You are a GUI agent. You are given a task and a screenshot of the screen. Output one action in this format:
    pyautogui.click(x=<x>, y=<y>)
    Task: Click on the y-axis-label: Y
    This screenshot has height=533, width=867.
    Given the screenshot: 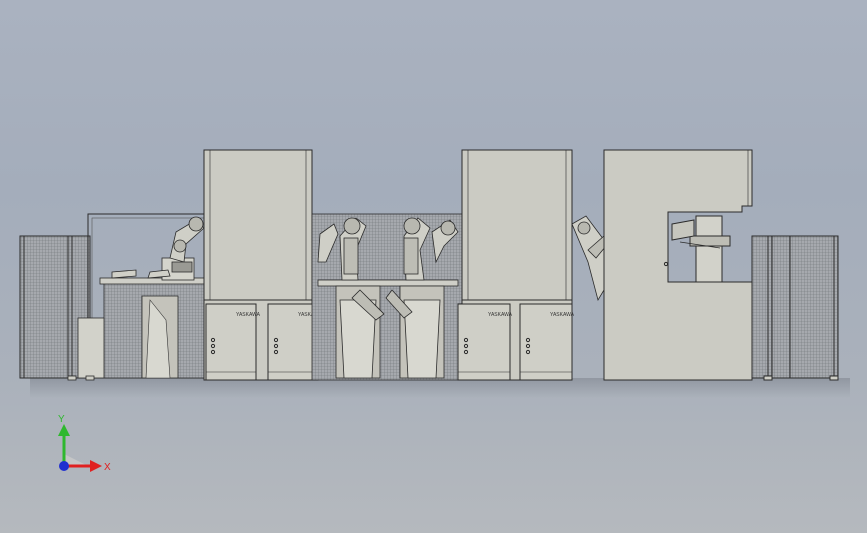 What is the action you would take?
    pyautogui.click(x=61, y=419)
    